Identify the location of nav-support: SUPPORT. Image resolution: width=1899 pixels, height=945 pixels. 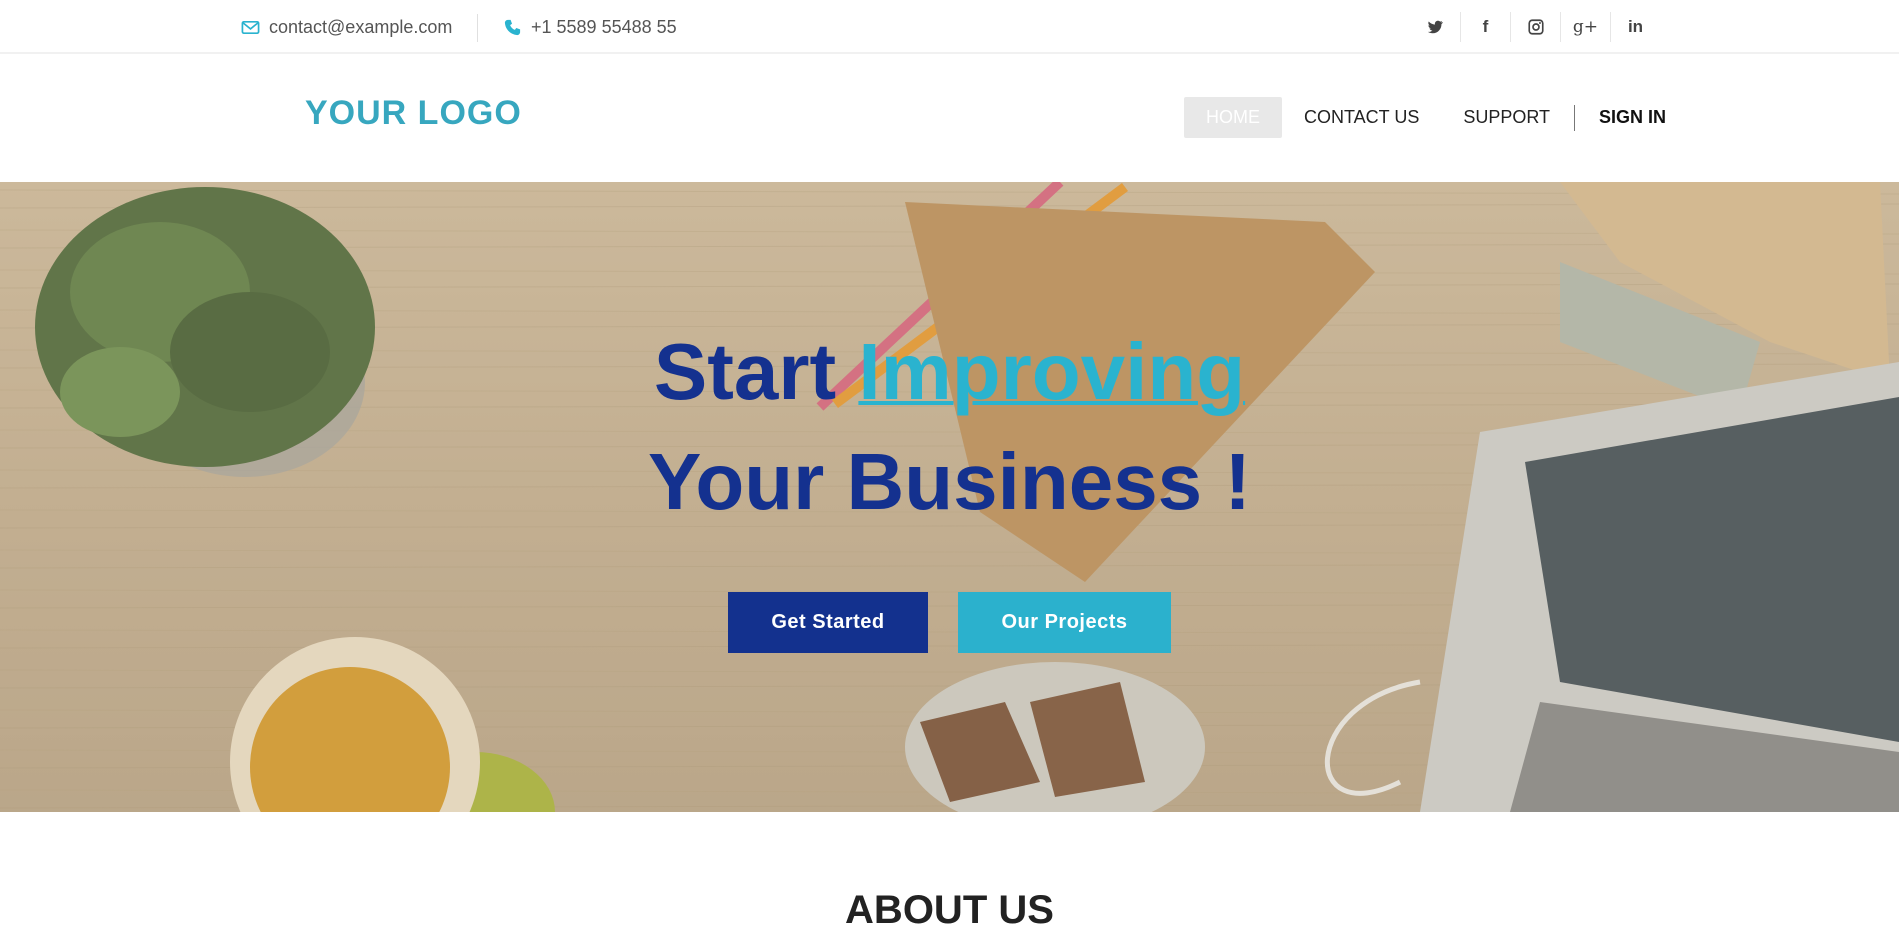
(1506, 117).